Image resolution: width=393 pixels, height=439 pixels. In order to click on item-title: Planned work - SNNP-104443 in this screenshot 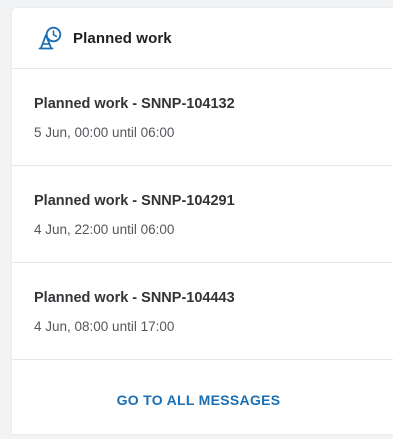, I will do `click(134, 298)`.